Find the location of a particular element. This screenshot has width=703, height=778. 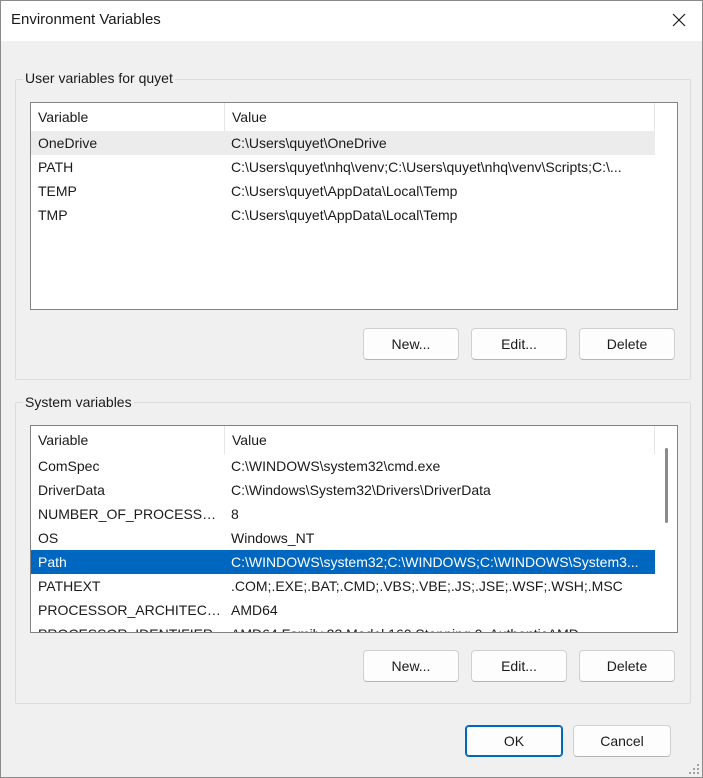

variable-name: DriverData is located at coordinates (71, 490).